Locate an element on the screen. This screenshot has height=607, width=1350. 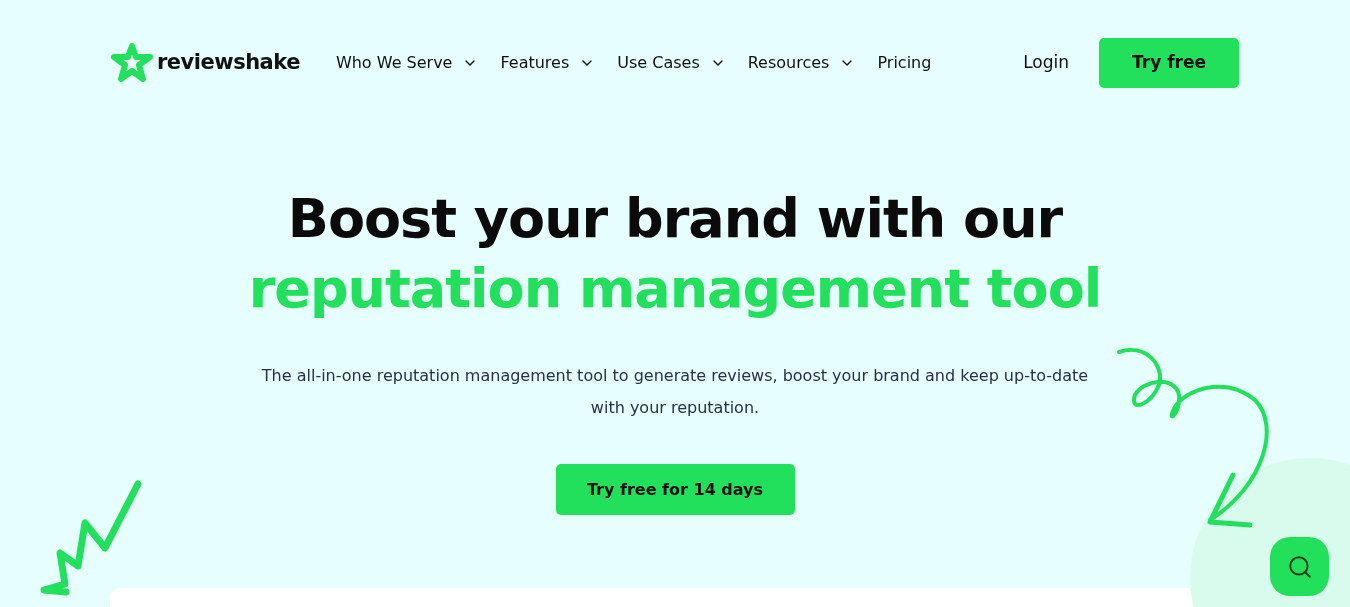
search-icon is located at coordinates (1299, 566).